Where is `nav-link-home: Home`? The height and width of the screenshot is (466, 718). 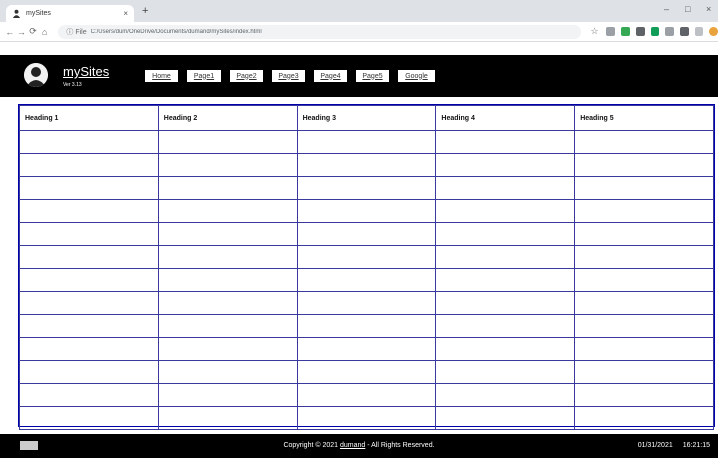 nav-link-home: Home is located at coordinates (161, 76).